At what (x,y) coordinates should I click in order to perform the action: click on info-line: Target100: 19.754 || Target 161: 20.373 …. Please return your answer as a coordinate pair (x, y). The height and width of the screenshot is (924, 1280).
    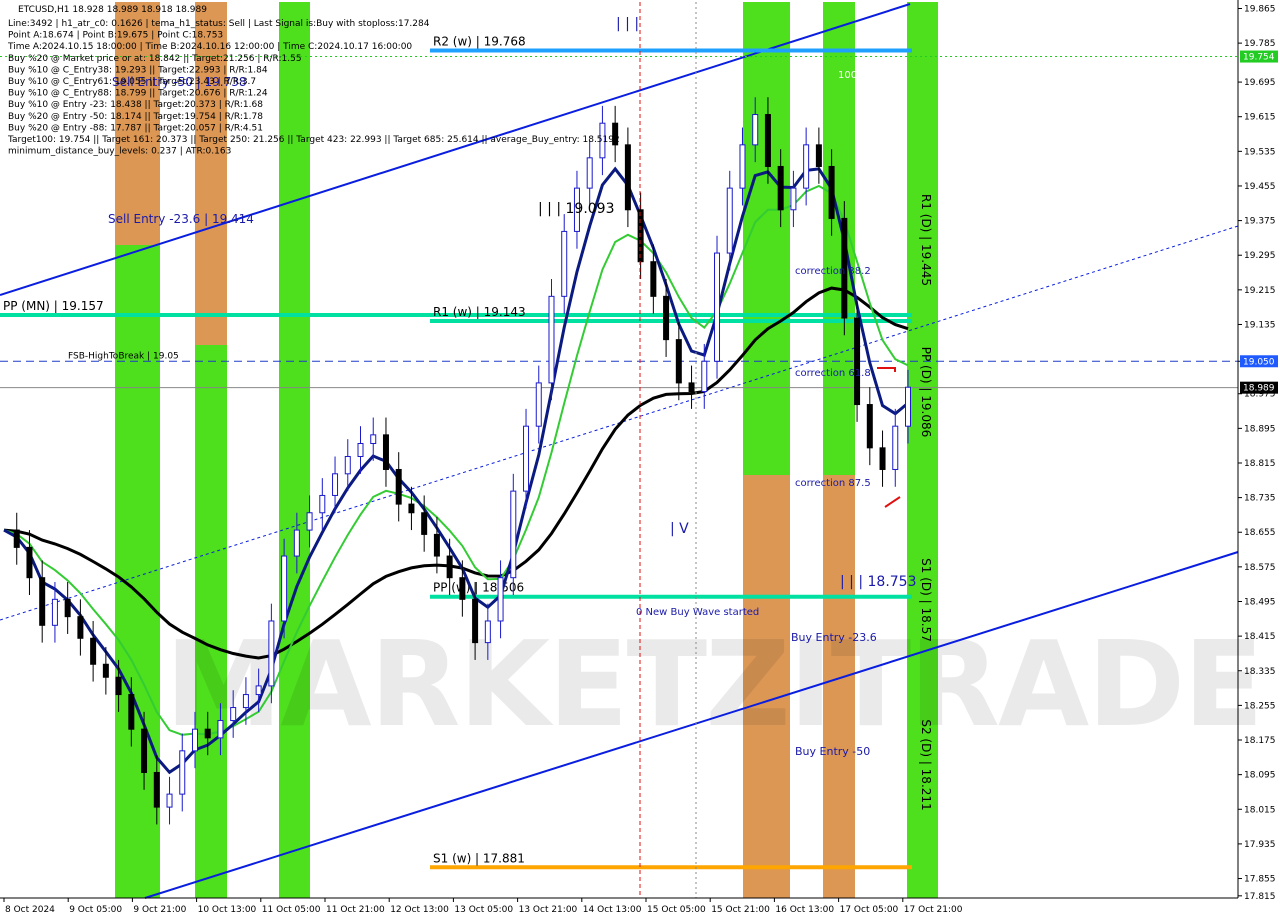
    Looking at the image, I should click on (313, 140).